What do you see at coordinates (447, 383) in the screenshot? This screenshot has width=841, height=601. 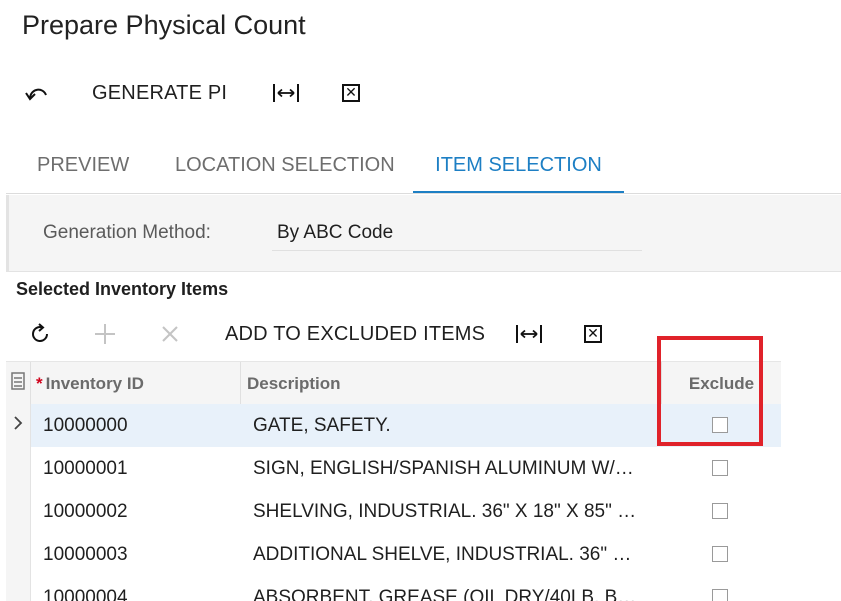 I see `column-header-description: Description` at bounding box center [447, 383].